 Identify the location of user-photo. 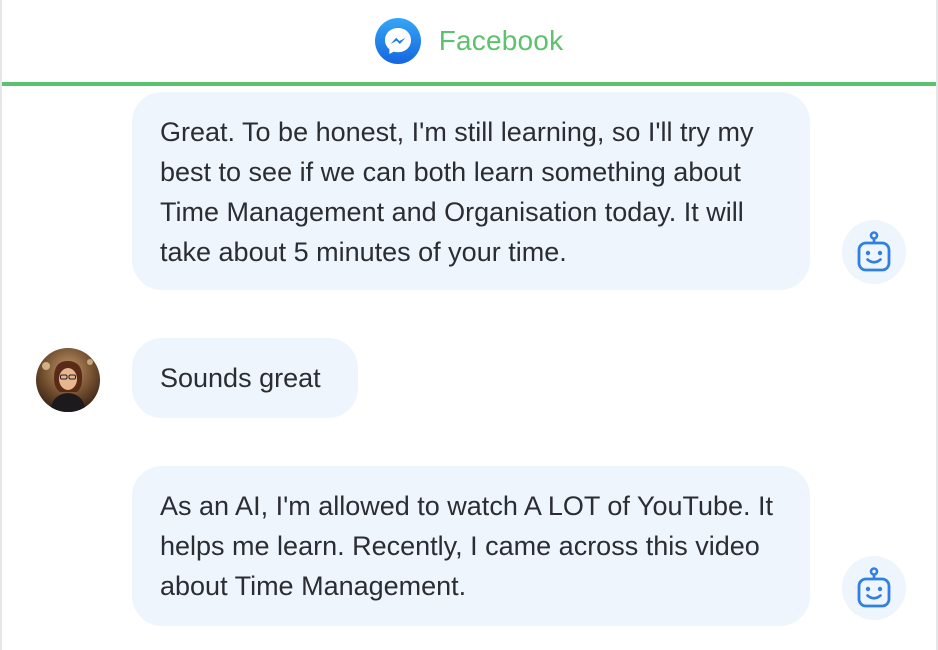
(68, 380).